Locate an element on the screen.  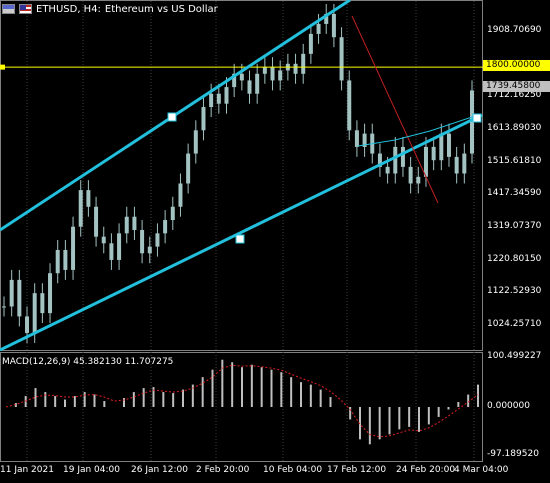
price-tick-label: 1417.34590 is located at coordinates (514, 193).